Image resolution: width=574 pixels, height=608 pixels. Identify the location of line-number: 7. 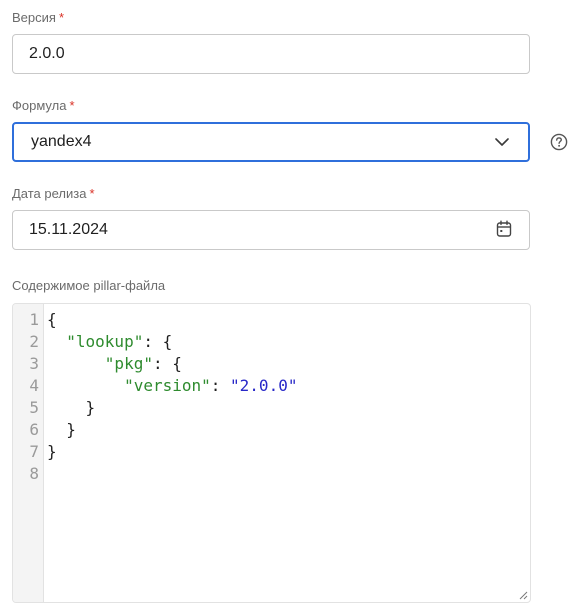
(34, 451).